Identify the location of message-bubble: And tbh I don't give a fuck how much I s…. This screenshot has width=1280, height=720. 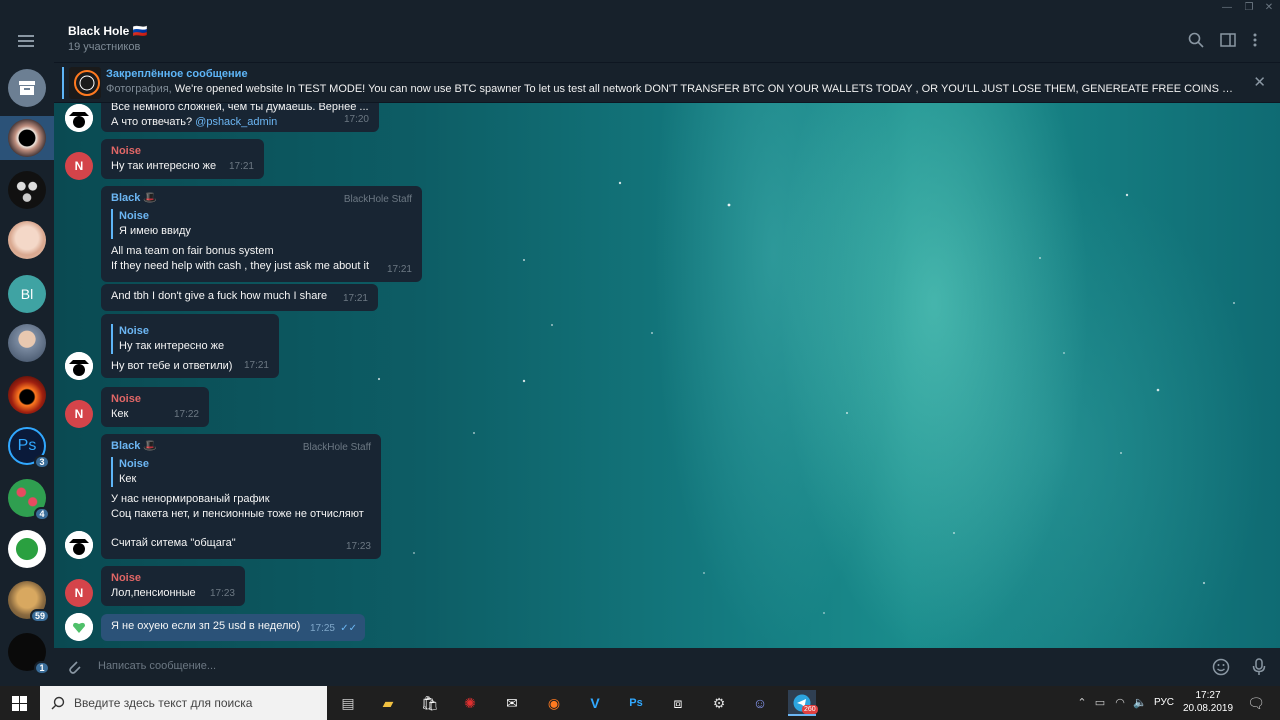
(239, 297).